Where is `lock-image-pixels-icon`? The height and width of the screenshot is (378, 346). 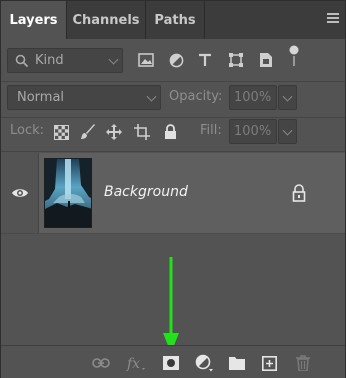
lock-image-pixels-icon is located at coordinates (88, 132).